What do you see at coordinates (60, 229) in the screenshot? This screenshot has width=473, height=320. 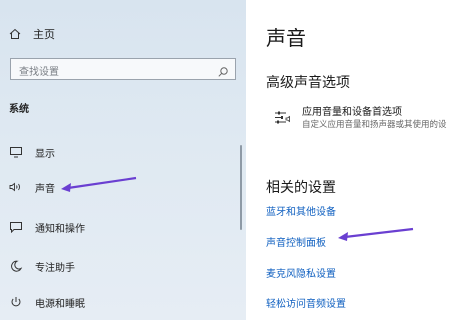 I see `sidebar-item-label: 通知和操作` at bounding box center [60, 229].